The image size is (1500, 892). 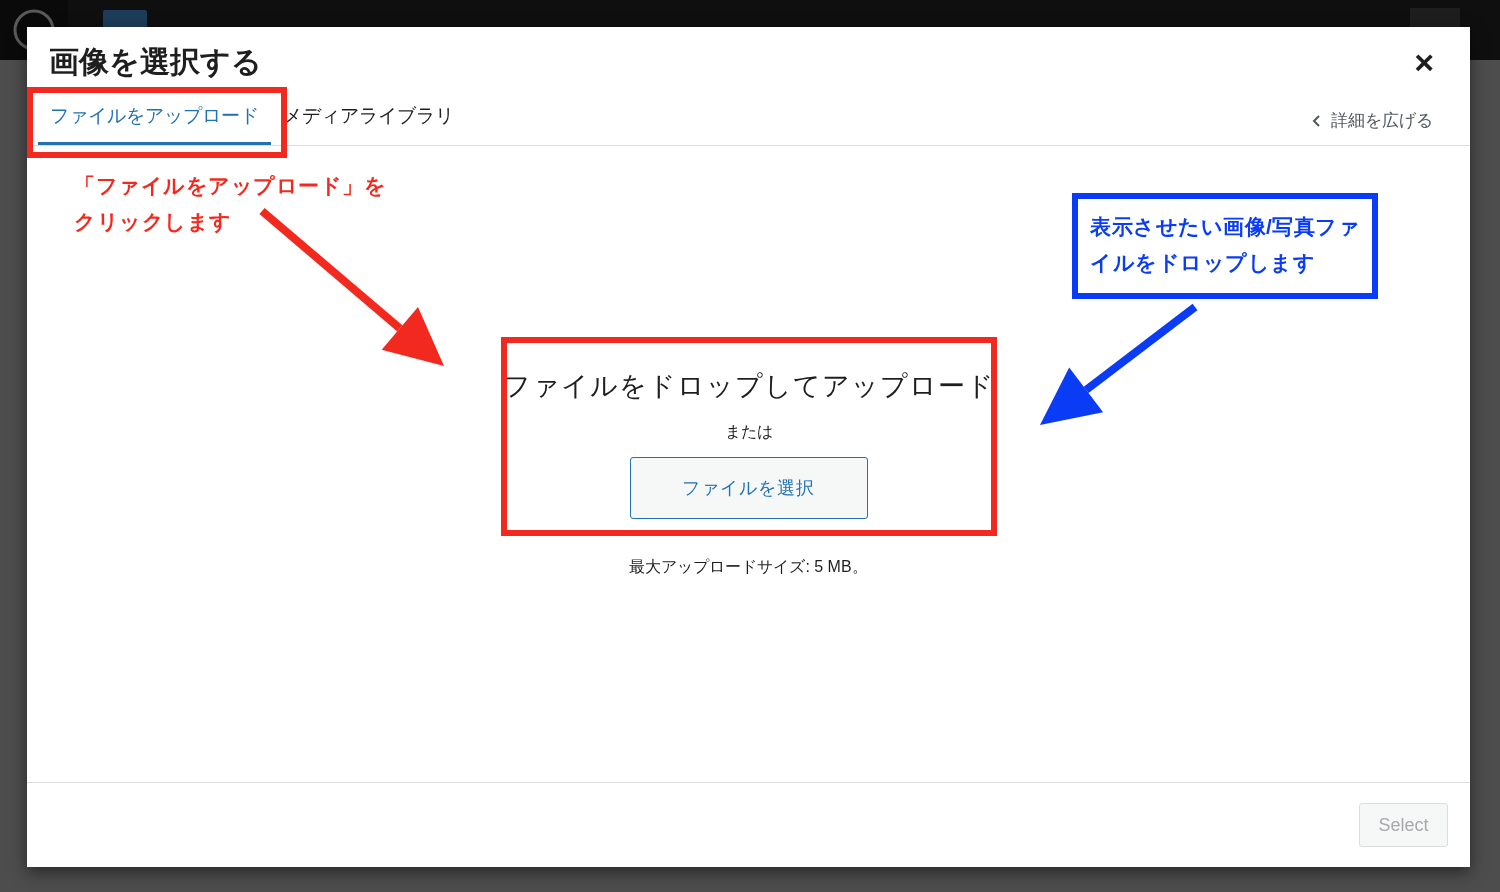 I want to click on or-label: または, so click(x=748, y=432).